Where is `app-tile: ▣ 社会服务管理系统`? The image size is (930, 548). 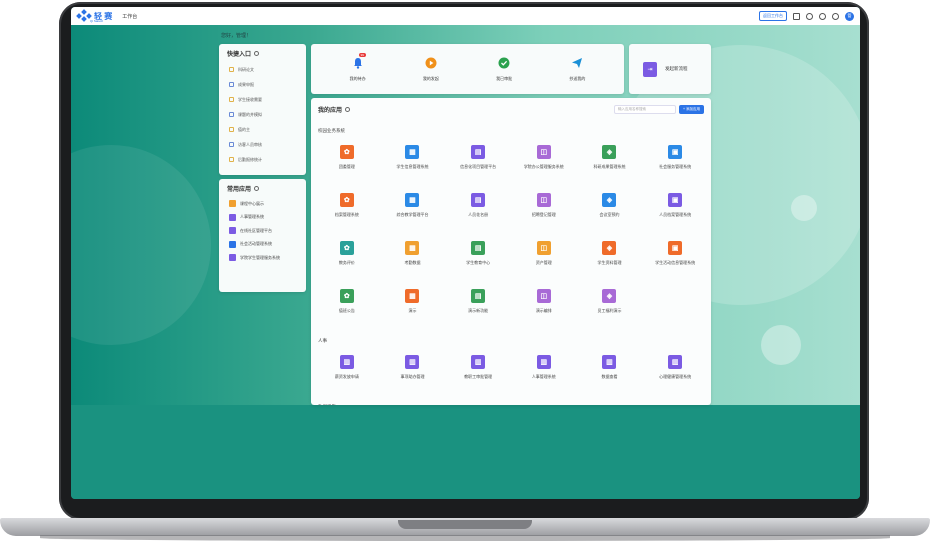 app-tile: ▣ 社会服务管理系统 is located at coordinates (675, 164).